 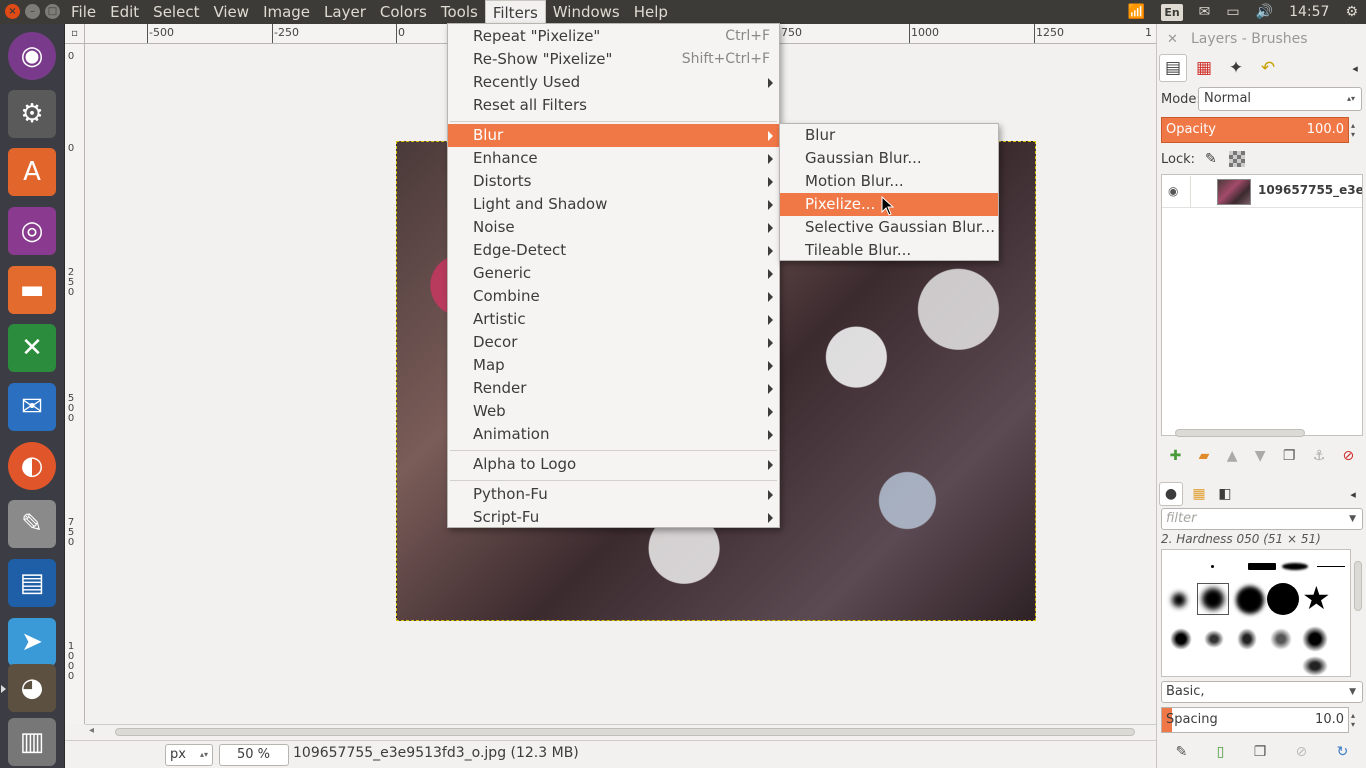 I want to click on opacity-slider: Opacity 100.0, so click(x=1255, y=130).